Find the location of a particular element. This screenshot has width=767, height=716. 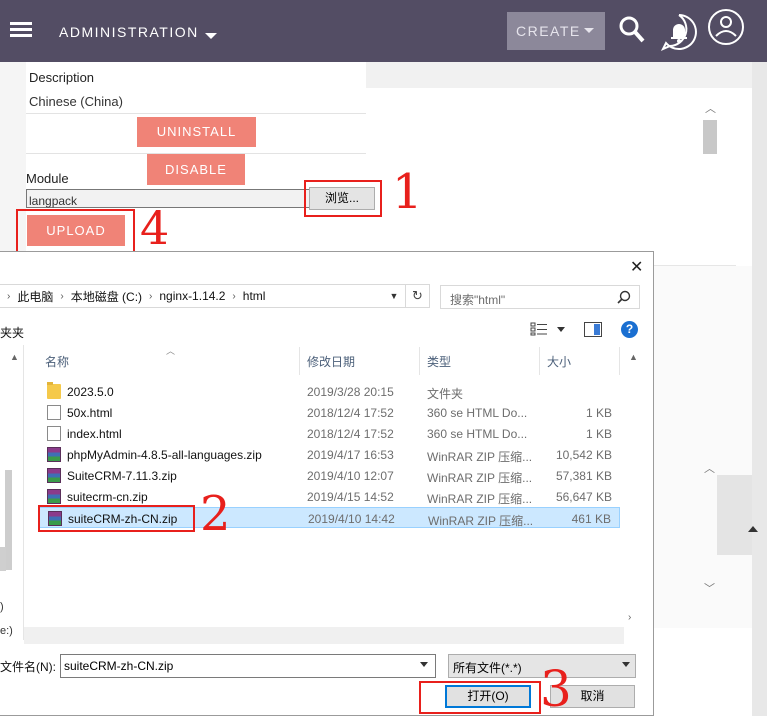

module-label: Module is located at coordinates (47, 178).